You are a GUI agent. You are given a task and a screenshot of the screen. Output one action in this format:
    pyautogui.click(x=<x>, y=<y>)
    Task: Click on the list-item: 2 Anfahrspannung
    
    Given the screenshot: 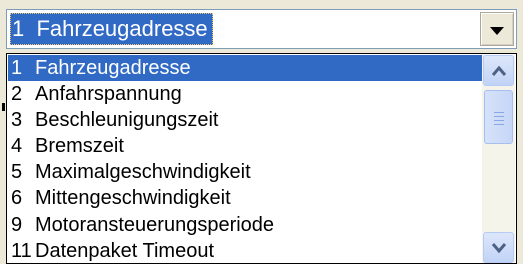 What is the action you would take?
    pyautogui.click(x=245, y=94)
    